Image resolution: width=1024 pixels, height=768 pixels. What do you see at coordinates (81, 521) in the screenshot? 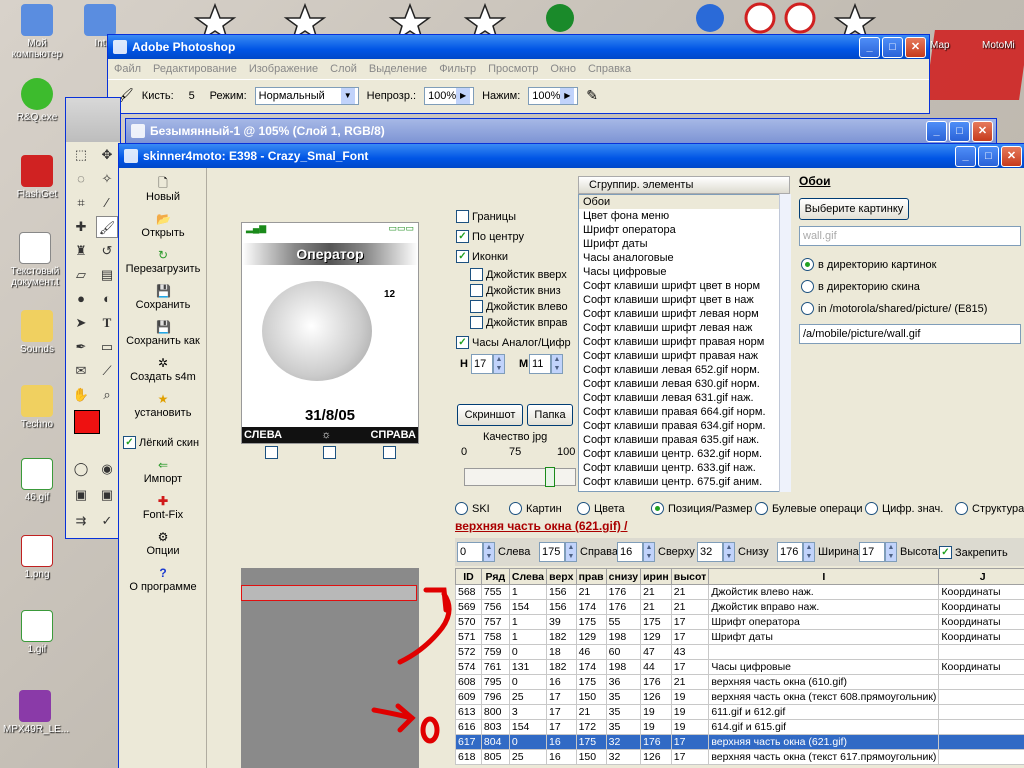
I see `jump-to-imageready-icon: ⇉` at bounding box center [81, 521].